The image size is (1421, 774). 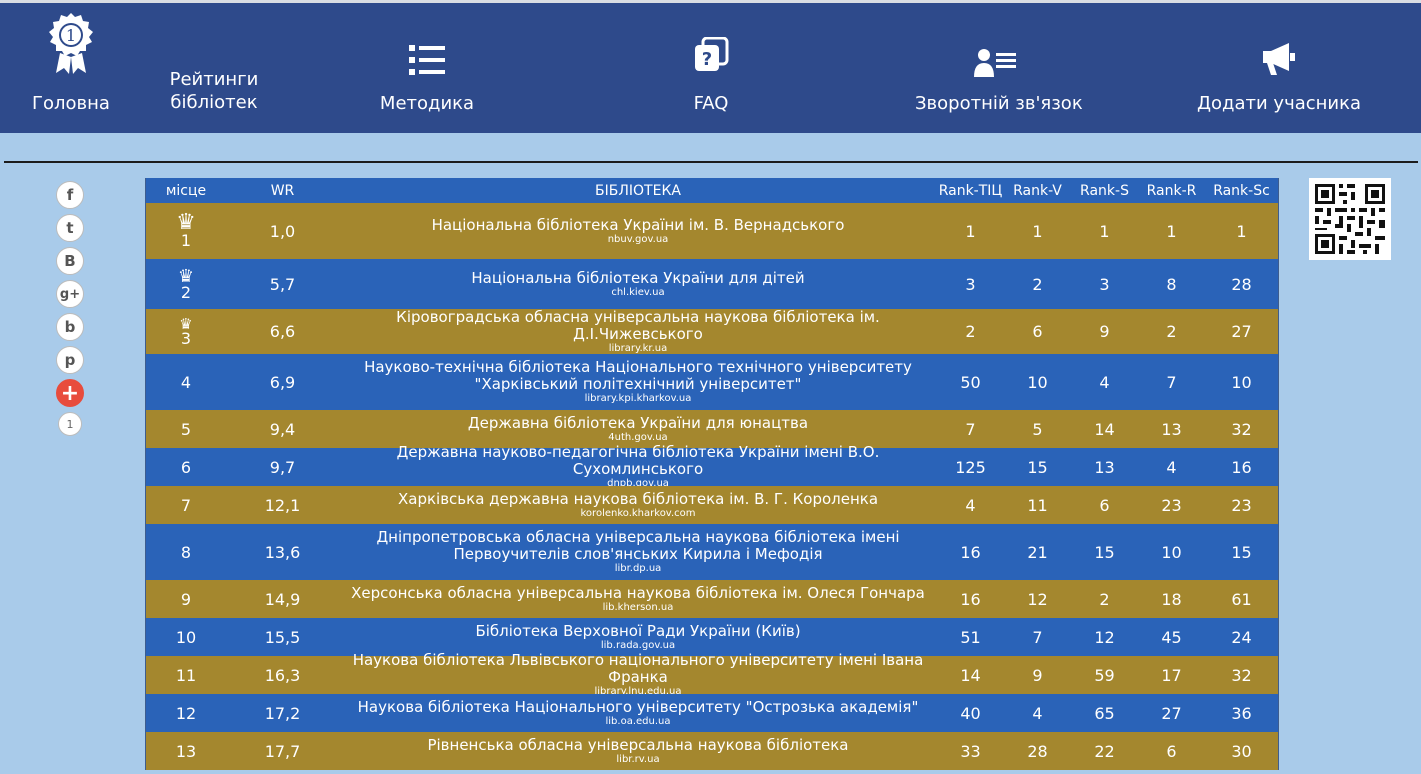 I want to click on library-url: library.kr.ua, so click(x=638, y=349).